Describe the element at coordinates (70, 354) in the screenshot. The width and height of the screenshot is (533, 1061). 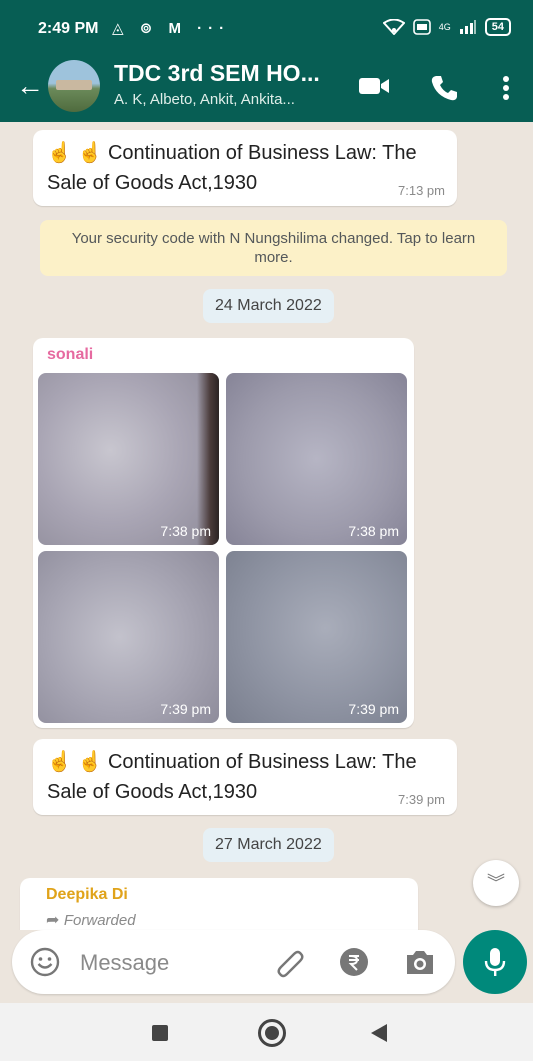
I see `sender-name: sonali` at that location.